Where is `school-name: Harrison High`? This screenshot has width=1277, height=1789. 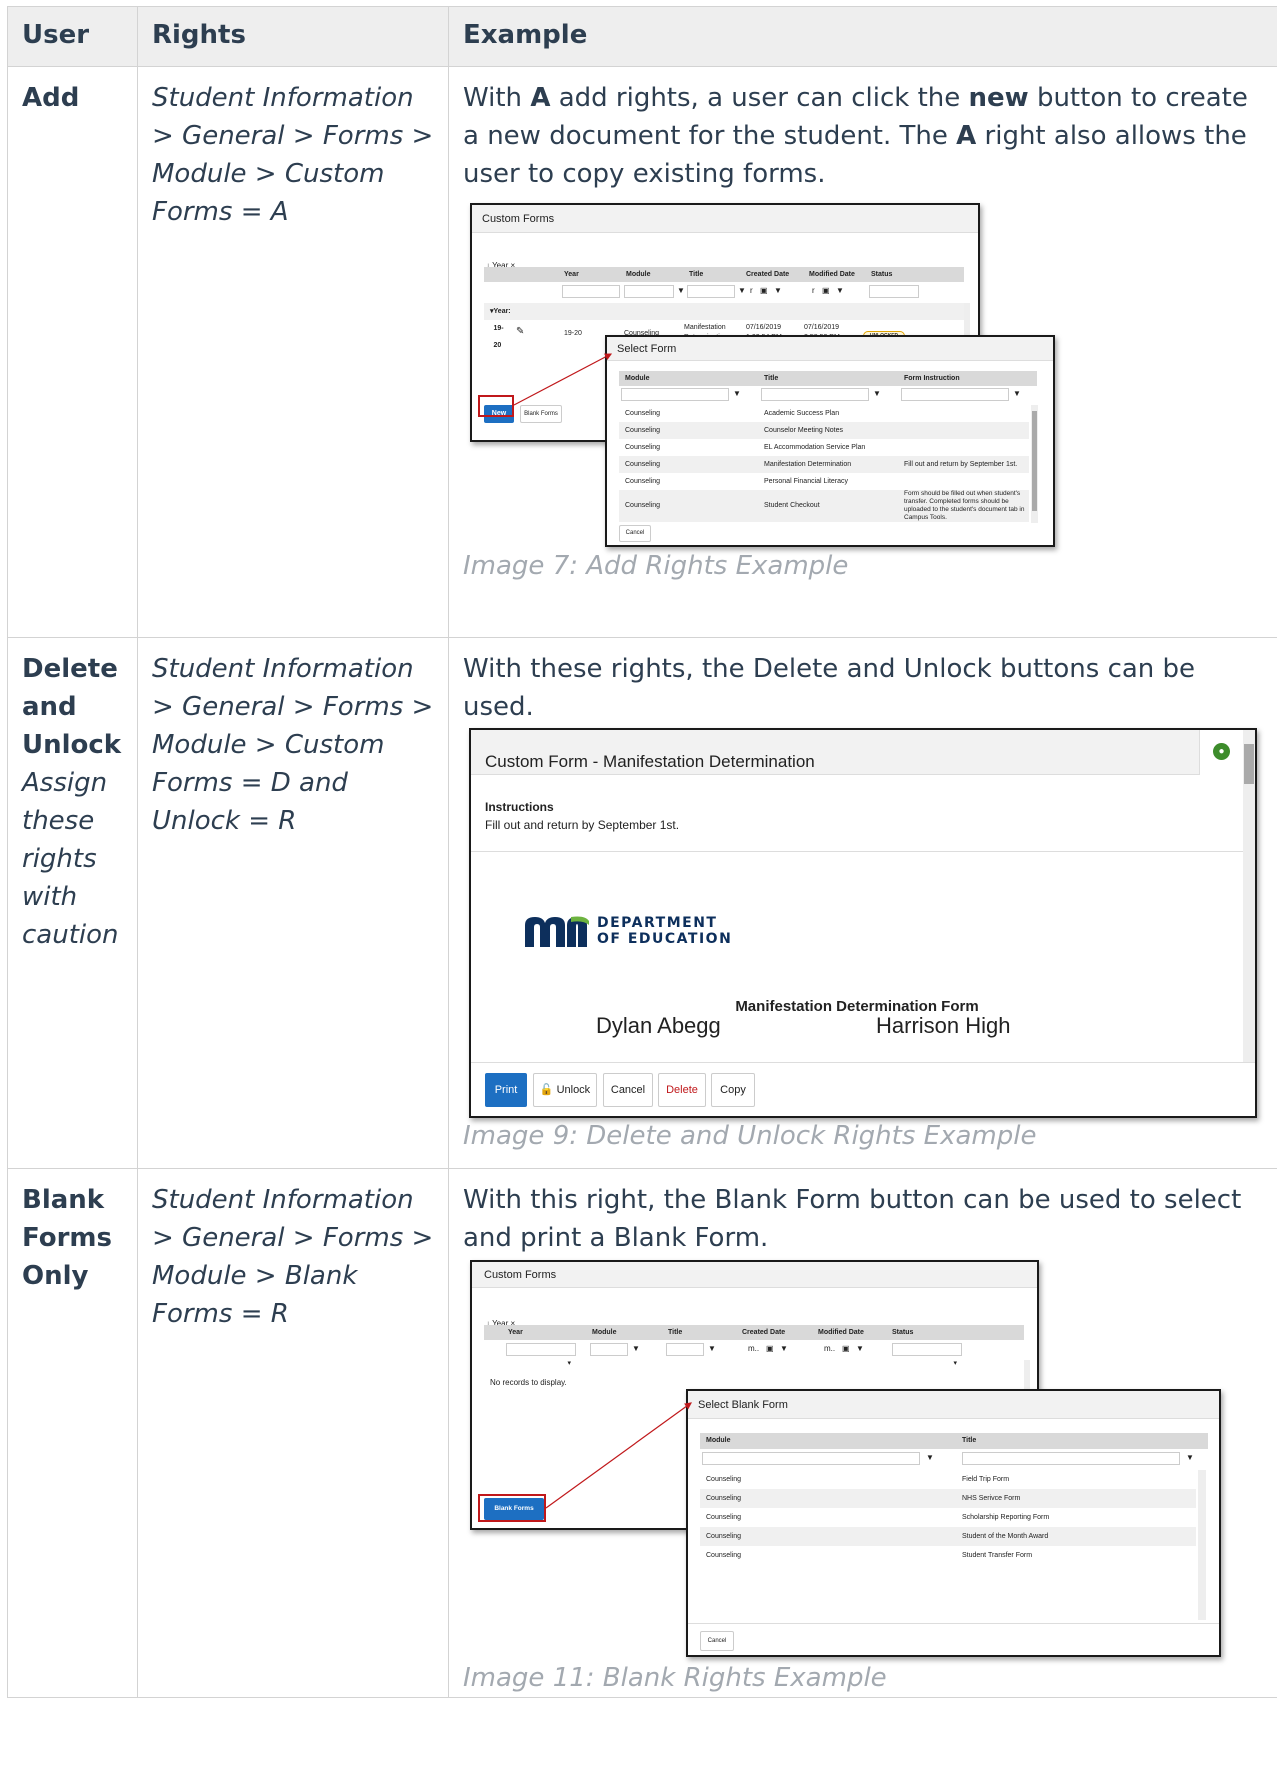 school-name: Harrison High is located at coordinates (943, 1025).